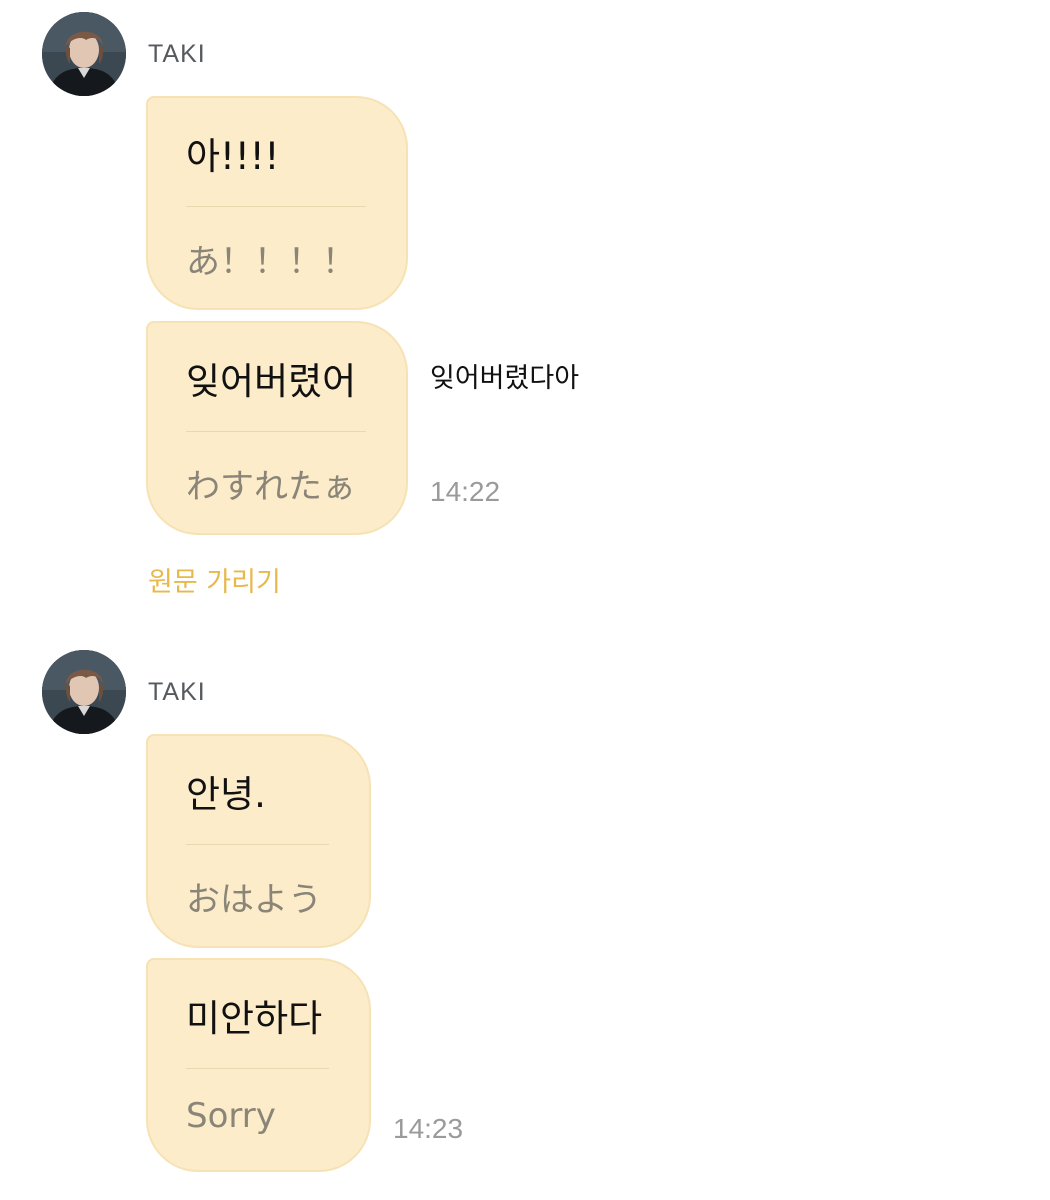  What do you see at coordinates (226, 794) in the screenshot?
I see `original-text: 안녕.` at bounding box center [226, 794].